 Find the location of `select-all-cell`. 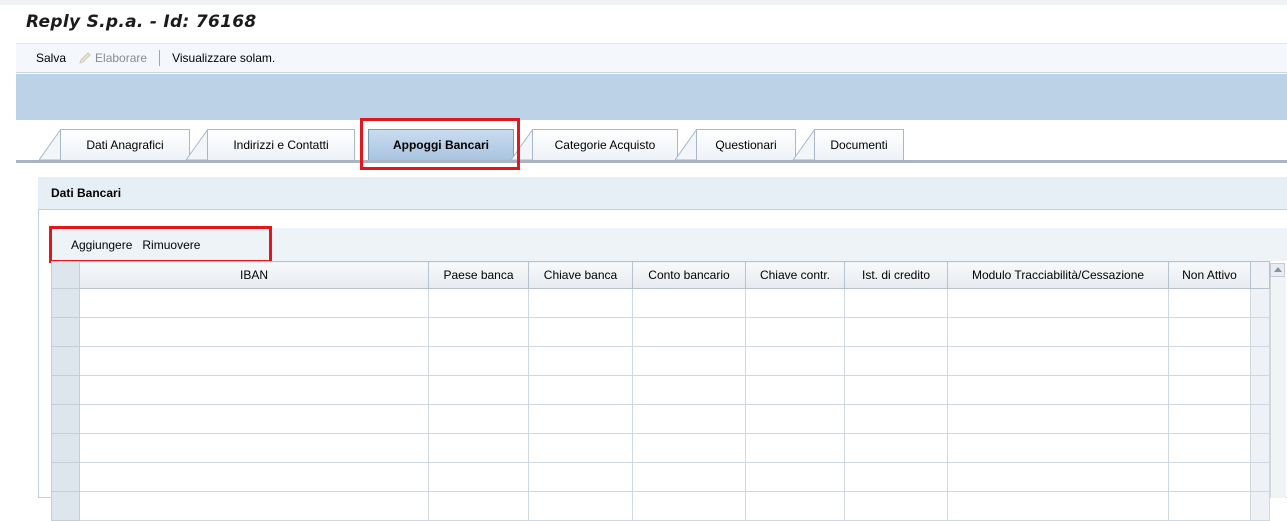

select-all-cell is located at coordinates (65, 275).